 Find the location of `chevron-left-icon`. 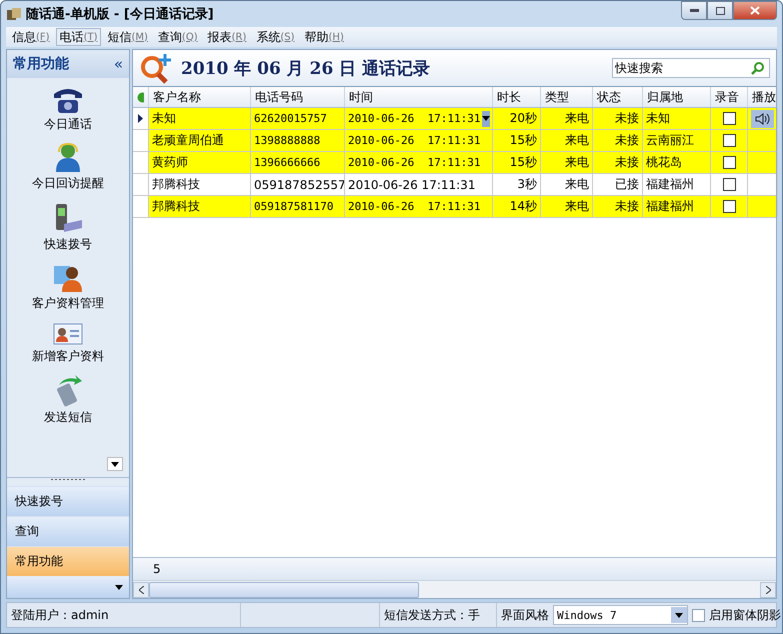

chevron-left-icon is located at coordinates (141, 590).